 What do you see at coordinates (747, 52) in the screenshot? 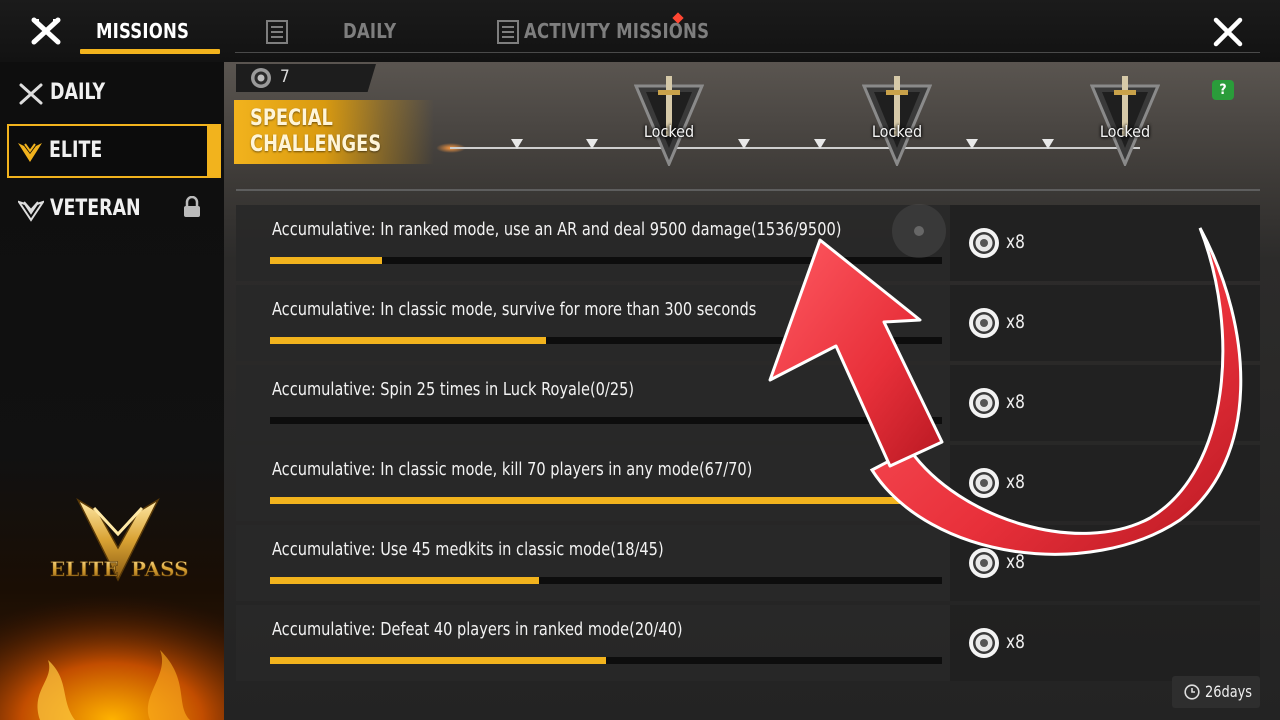
I see `top-bar-divider` at bounding box center [747, 52].